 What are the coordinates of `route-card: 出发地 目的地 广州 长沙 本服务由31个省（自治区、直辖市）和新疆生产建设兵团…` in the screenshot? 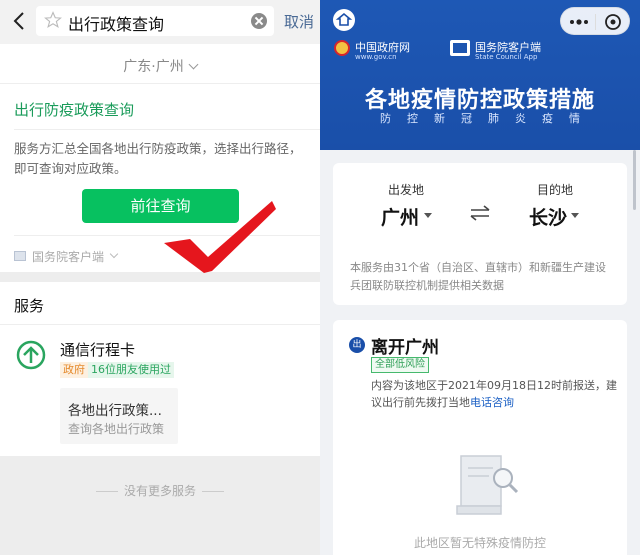 It's located at (480, 234).